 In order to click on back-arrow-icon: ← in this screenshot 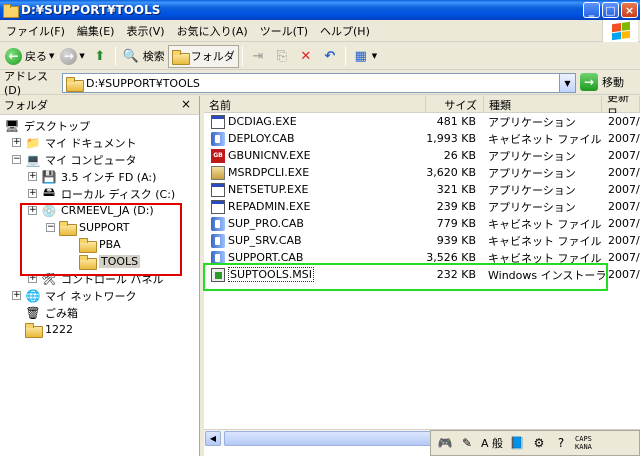, I will do `click(13, 56)`.